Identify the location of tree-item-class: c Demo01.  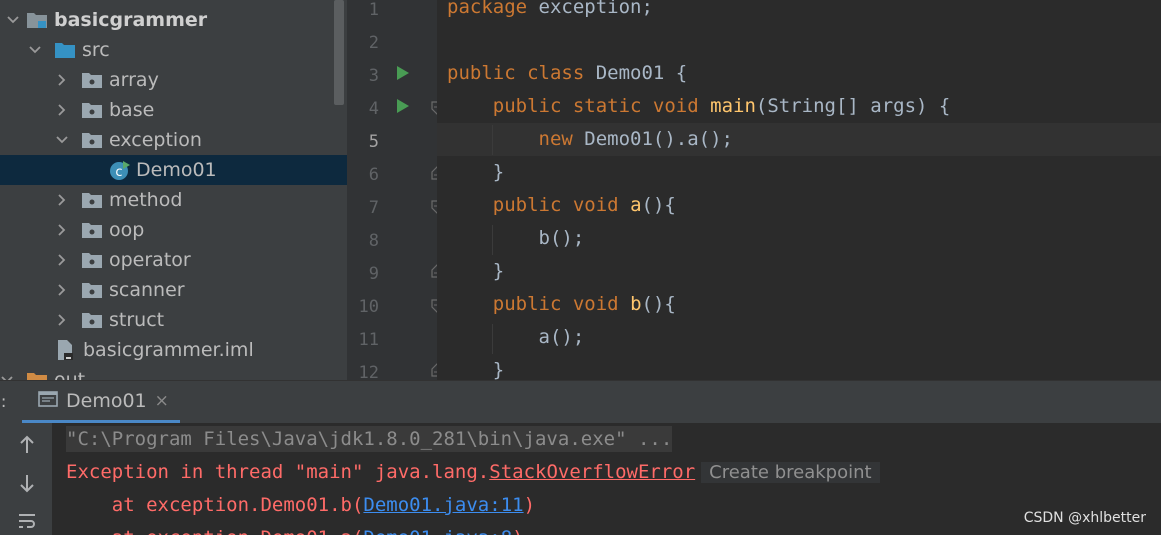
(173, 170).